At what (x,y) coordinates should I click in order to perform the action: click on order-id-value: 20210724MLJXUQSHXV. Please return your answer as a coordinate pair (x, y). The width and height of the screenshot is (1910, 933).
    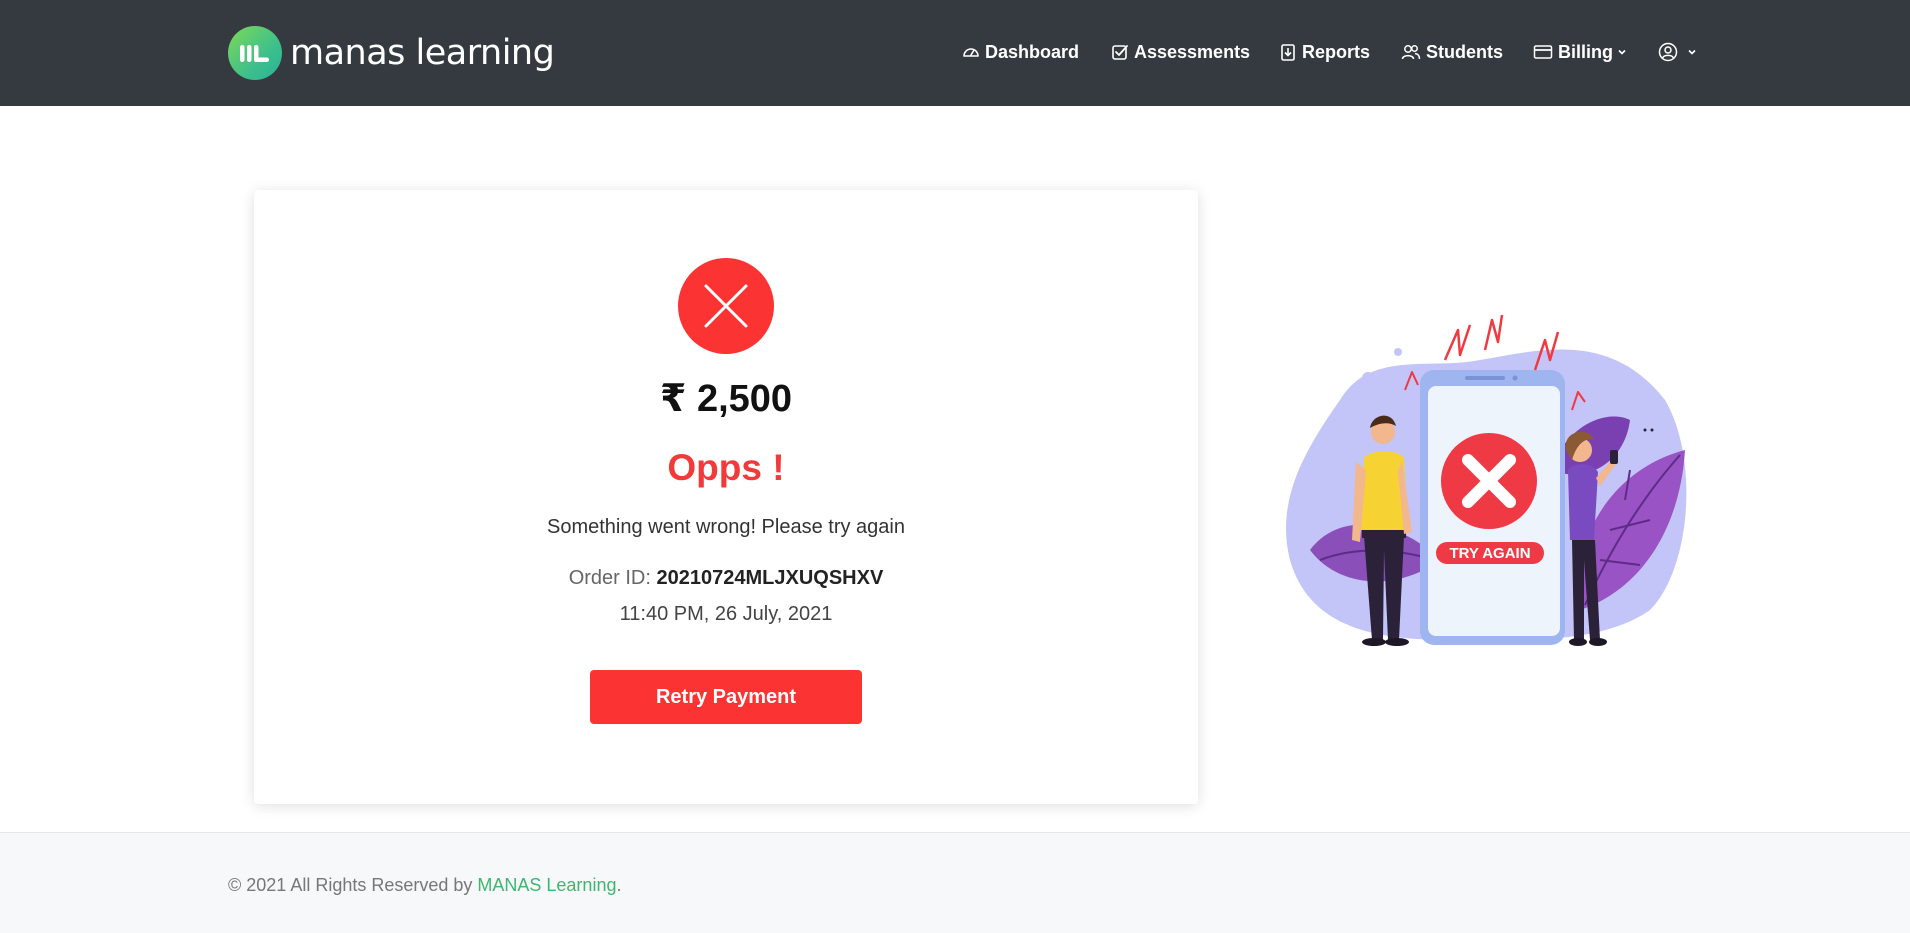
    Looking at the image, I should click on (770, 578).